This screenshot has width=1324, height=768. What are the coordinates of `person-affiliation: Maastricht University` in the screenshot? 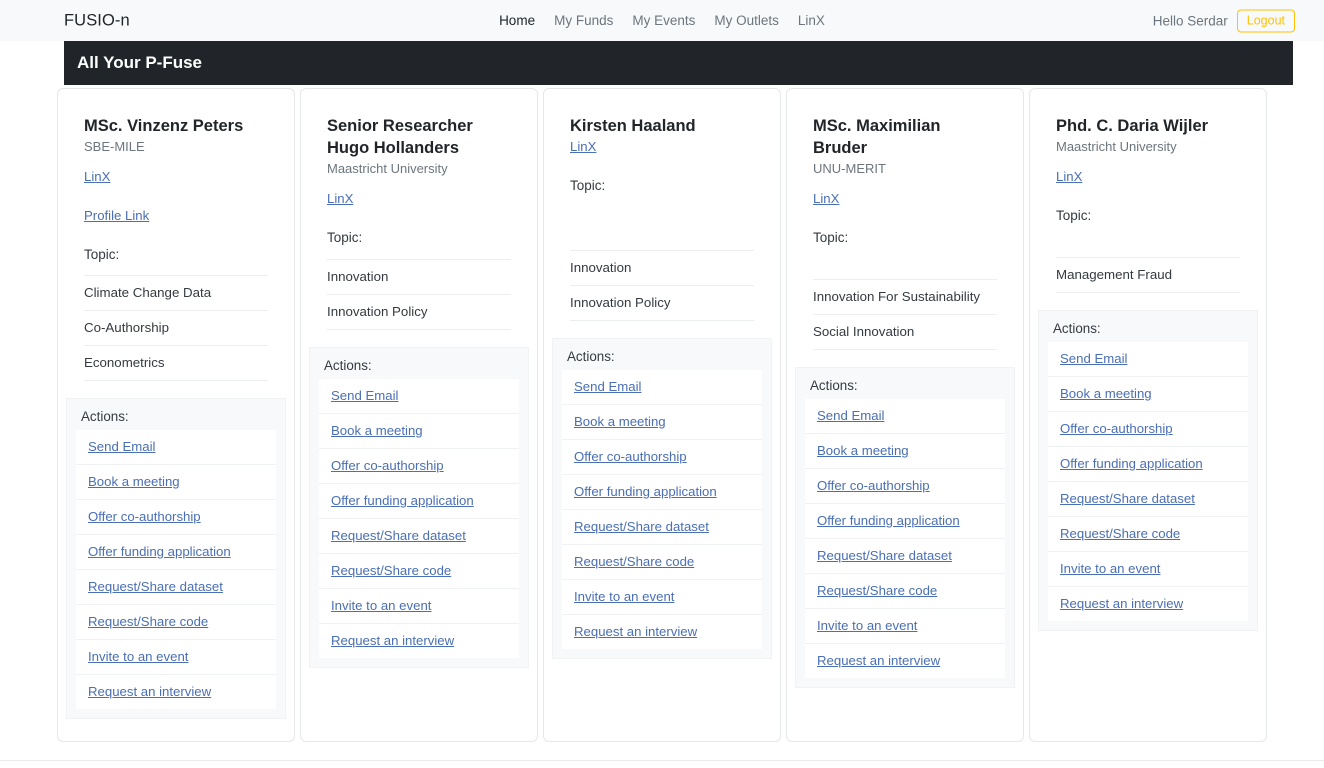 It's located at (387, 168).